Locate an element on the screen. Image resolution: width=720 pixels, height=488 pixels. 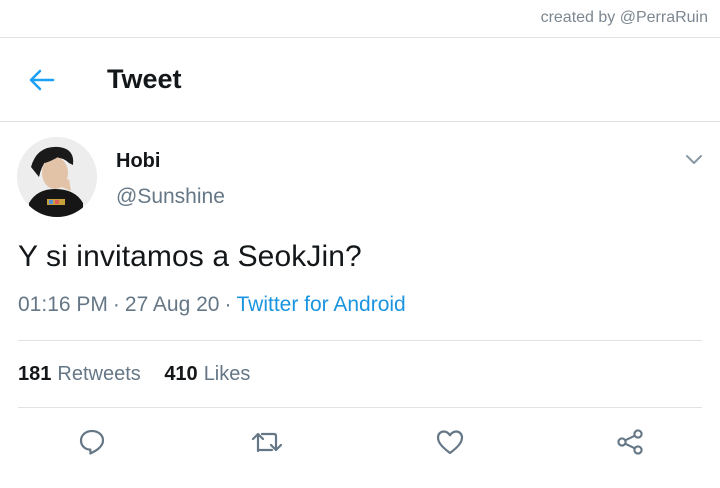
avatar-image is located at coordinates (57, 177).